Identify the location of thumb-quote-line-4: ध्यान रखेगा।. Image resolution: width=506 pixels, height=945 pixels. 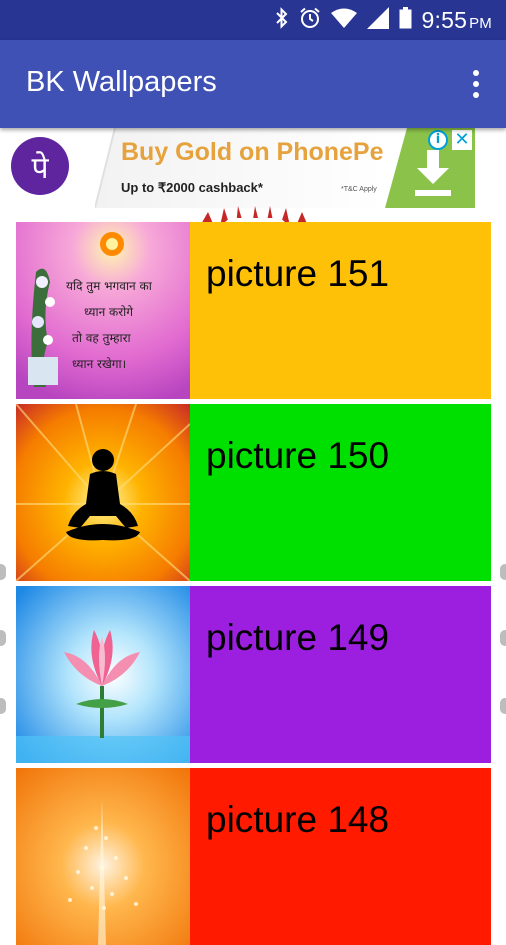
(99, 364).